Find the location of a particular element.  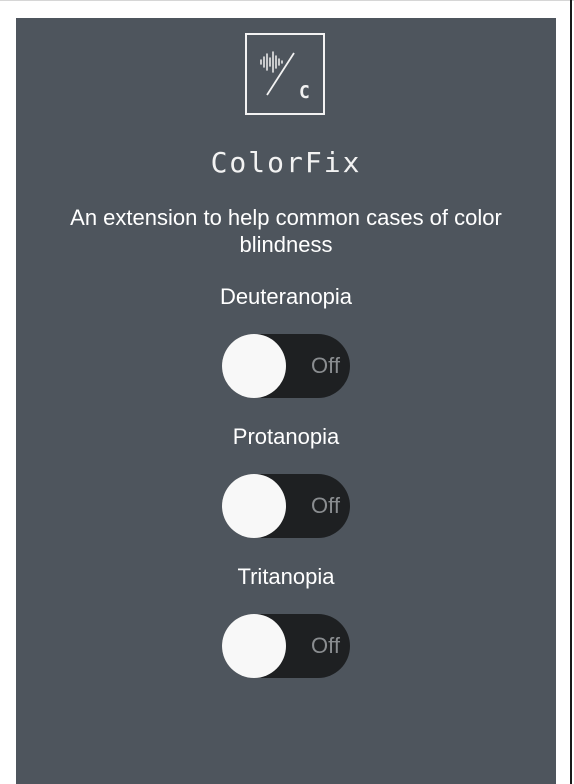

window-right-border is located at coordinates (571, 392).